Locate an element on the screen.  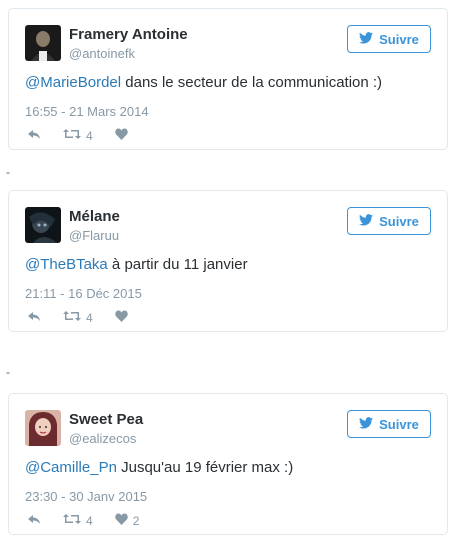
tweet-timestamp: 16:55 - 21 Mars 2014 is located at coordinates (87, 111).